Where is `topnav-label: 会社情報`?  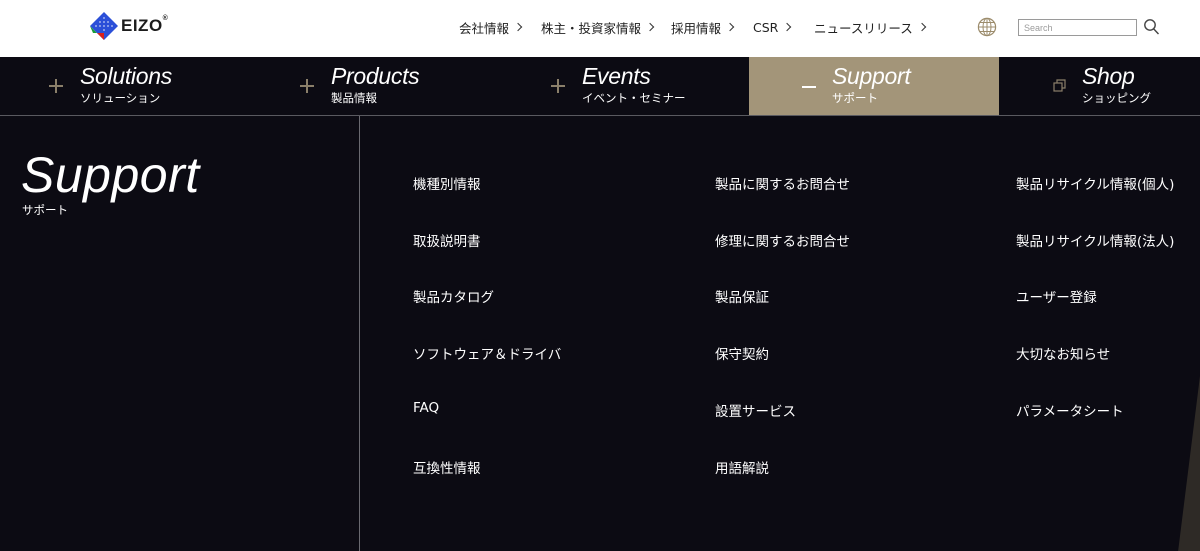
topnav-label: 会社情報 is located at coordinates (484, 28).